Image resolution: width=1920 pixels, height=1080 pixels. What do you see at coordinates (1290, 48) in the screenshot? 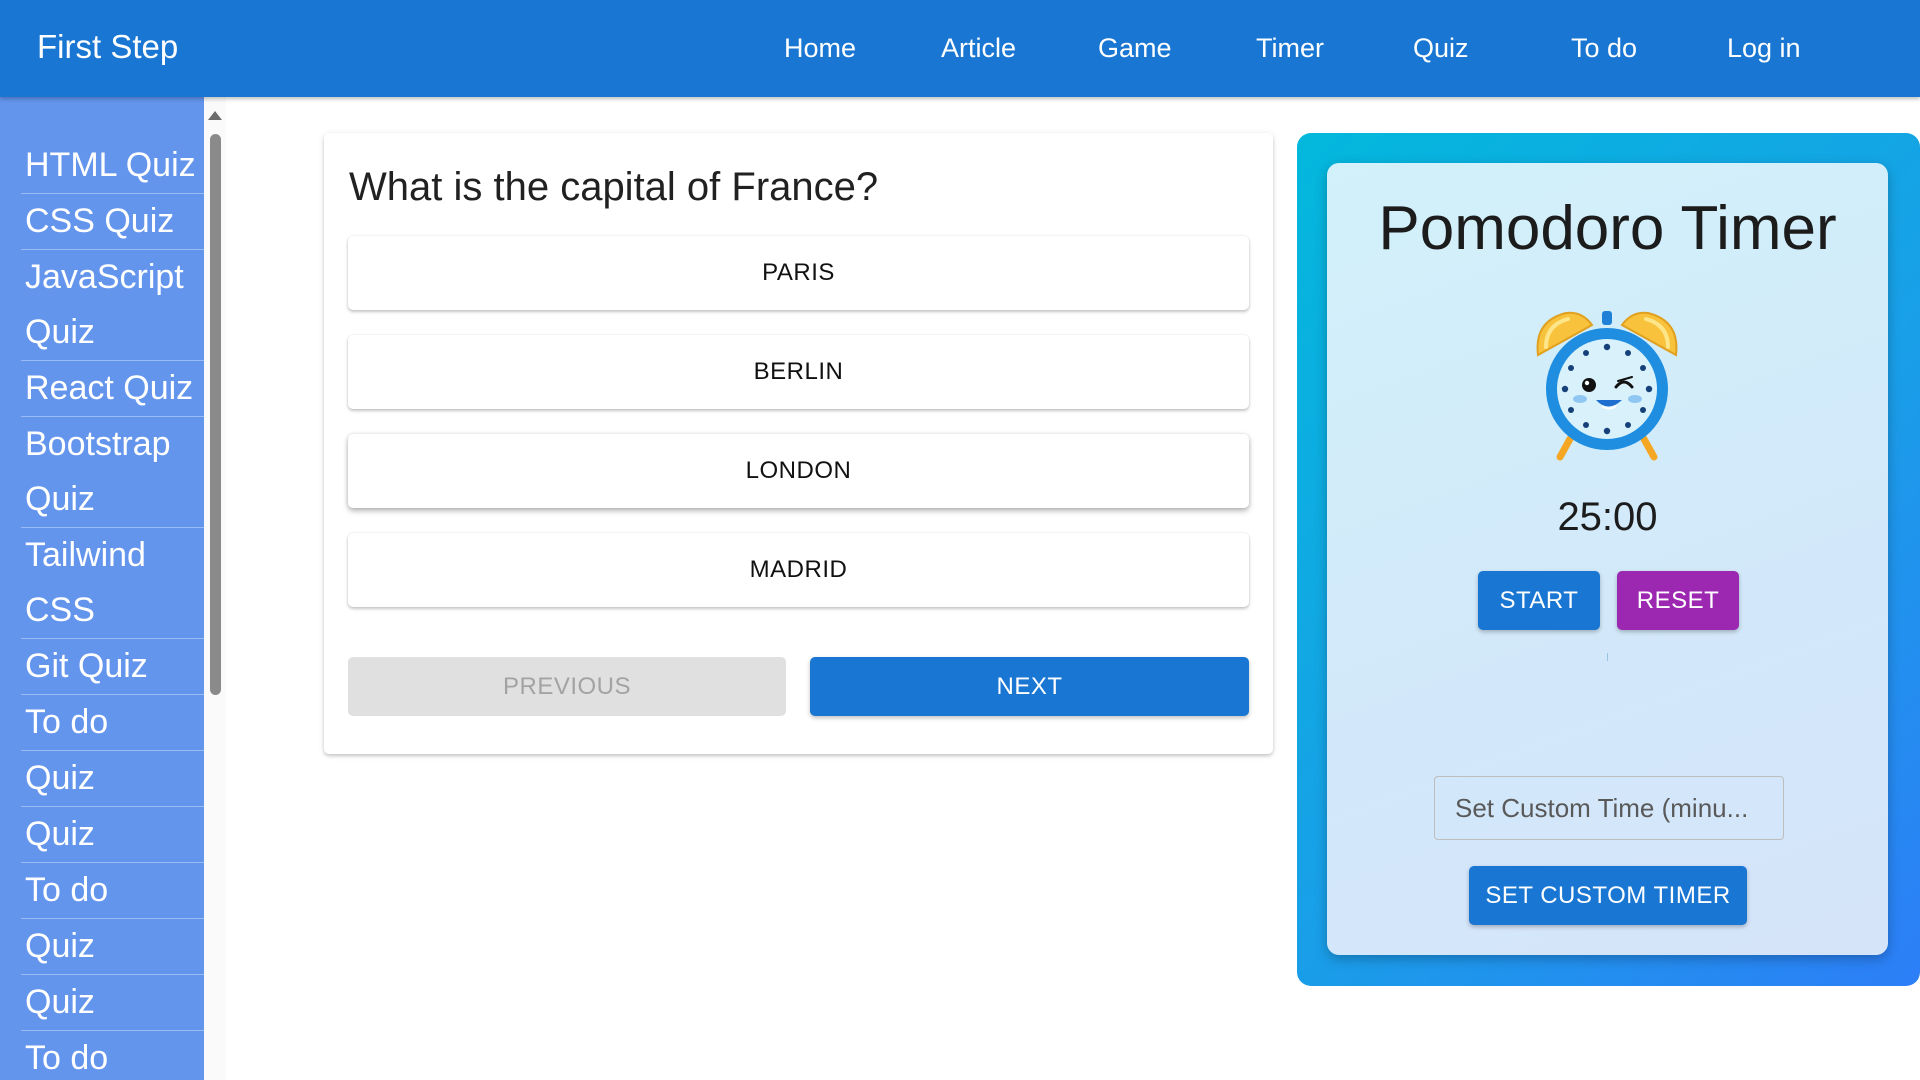
I see `nav-timer: Timer` at bounding box center [1290, 48].